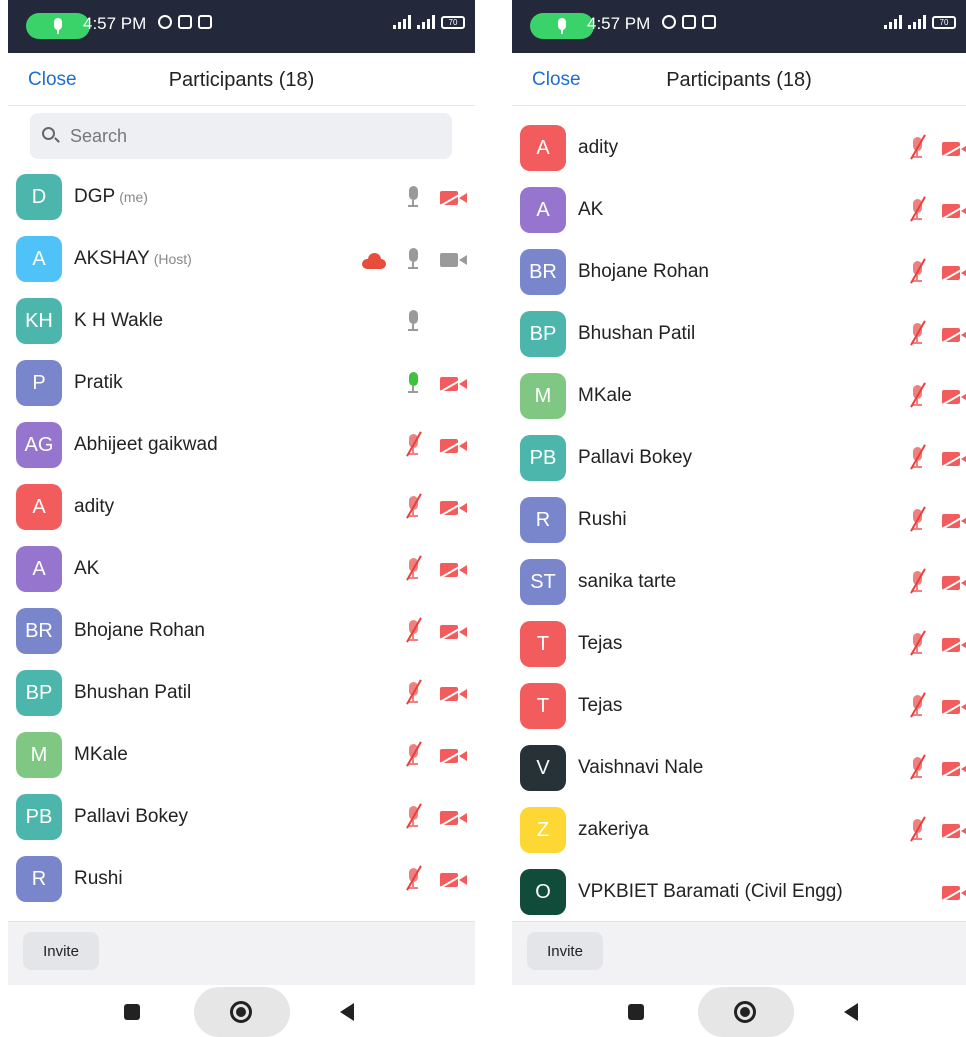  I want to click on participant-name: adity, so click(598, 148).